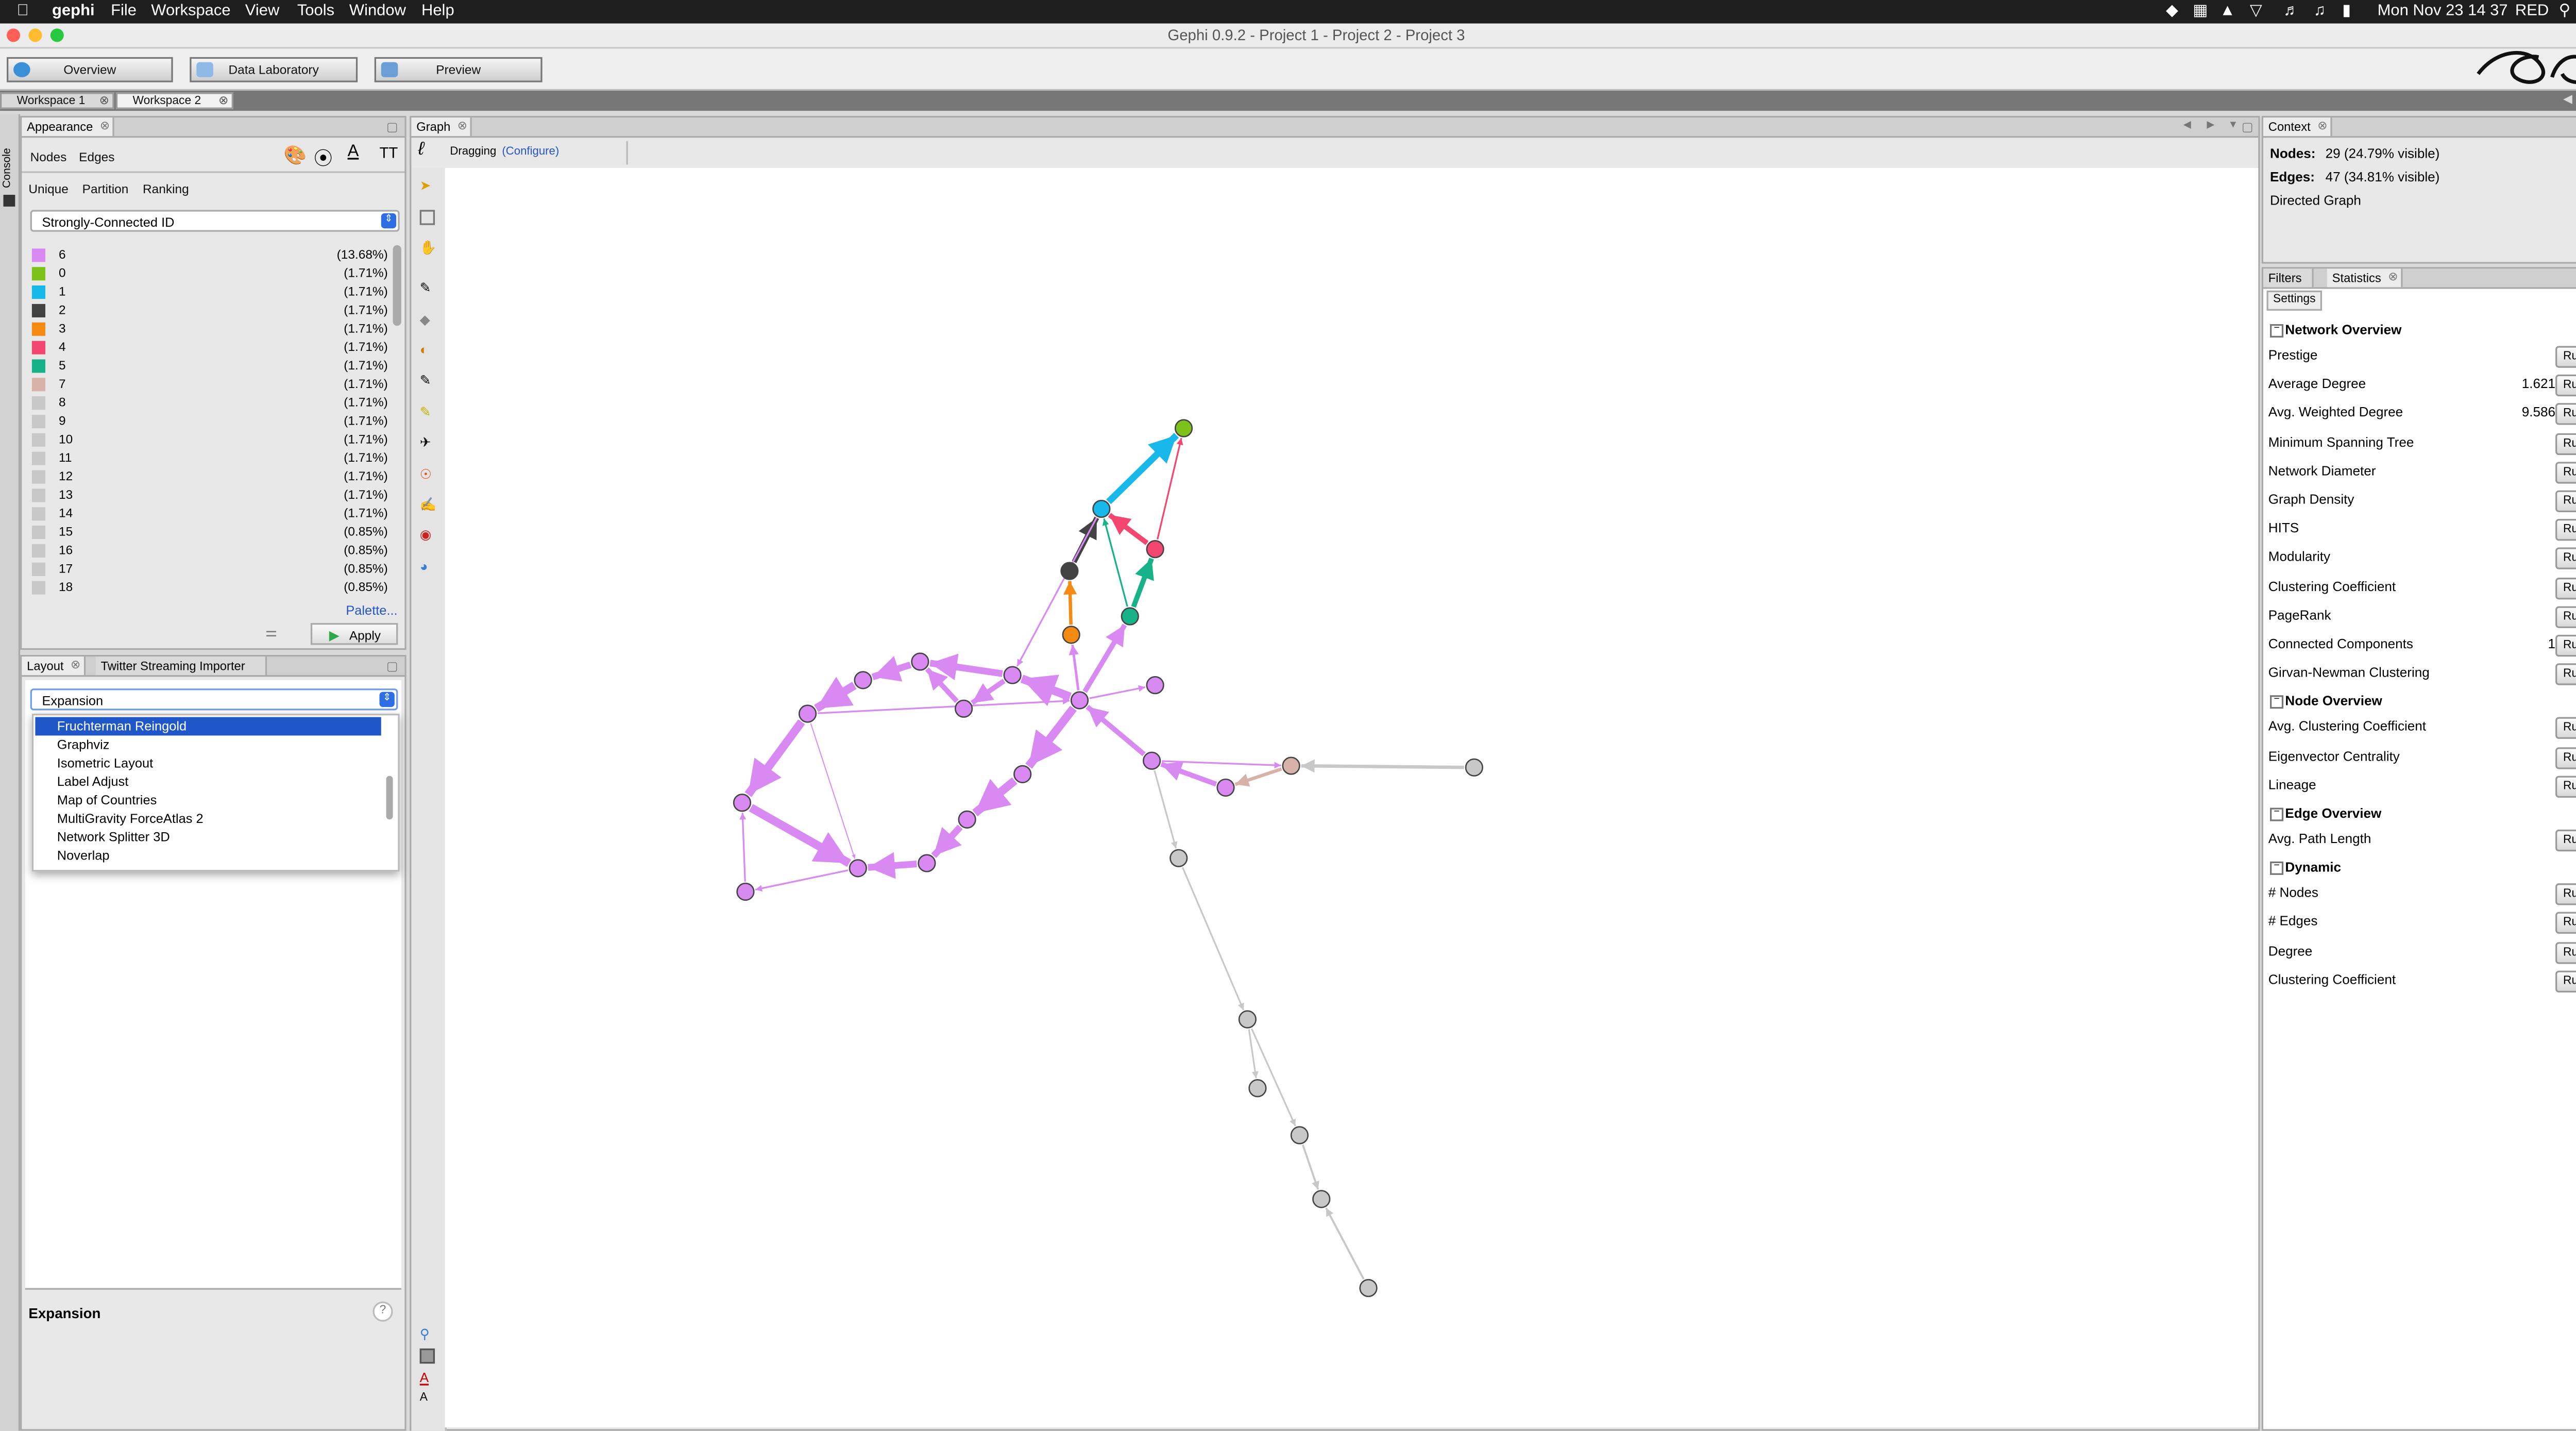 The width and height of the screenshot is (2576, 1431). Describe the element at coordinates (208, 726) in the screenshot. I see `layout-option: Fruchterman Reingold` at that location.